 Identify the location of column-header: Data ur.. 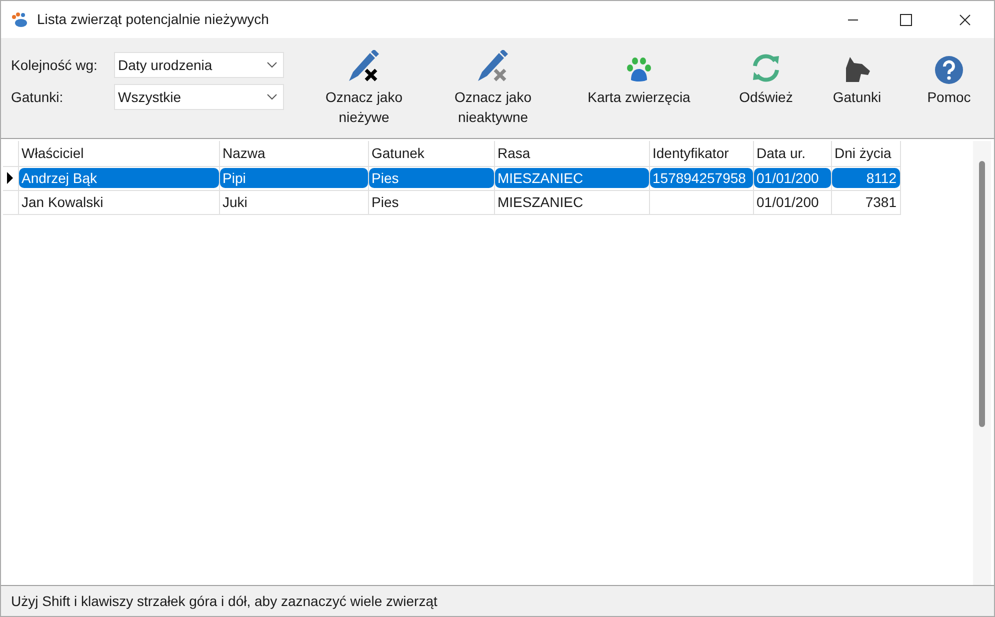
(792, 153).